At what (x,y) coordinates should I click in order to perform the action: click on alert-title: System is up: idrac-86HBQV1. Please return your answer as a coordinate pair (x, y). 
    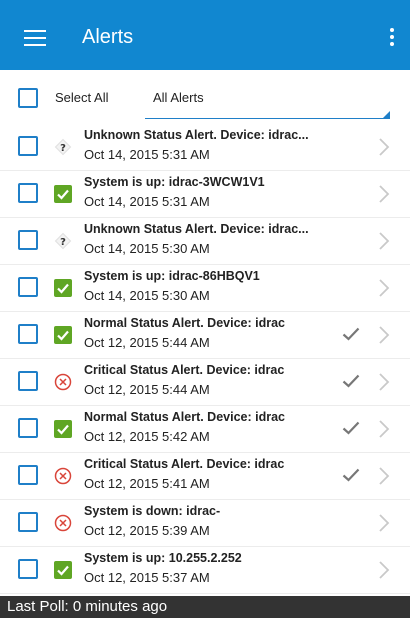
    Looking at the image, I should click on (172, 276).